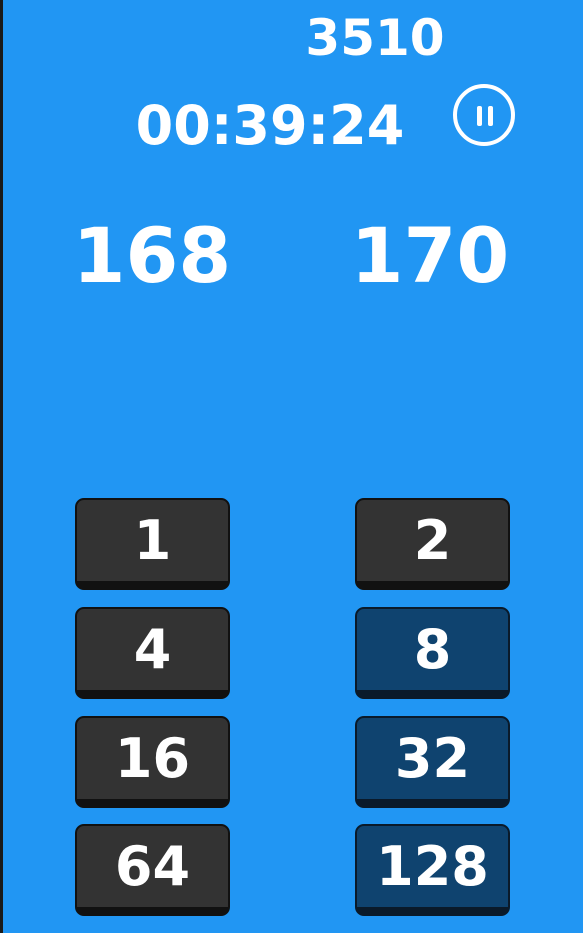 Image resolution: width=583 pixels, height=933 pixels. I want to click on bit-button-1: 1, so click(152, 544).